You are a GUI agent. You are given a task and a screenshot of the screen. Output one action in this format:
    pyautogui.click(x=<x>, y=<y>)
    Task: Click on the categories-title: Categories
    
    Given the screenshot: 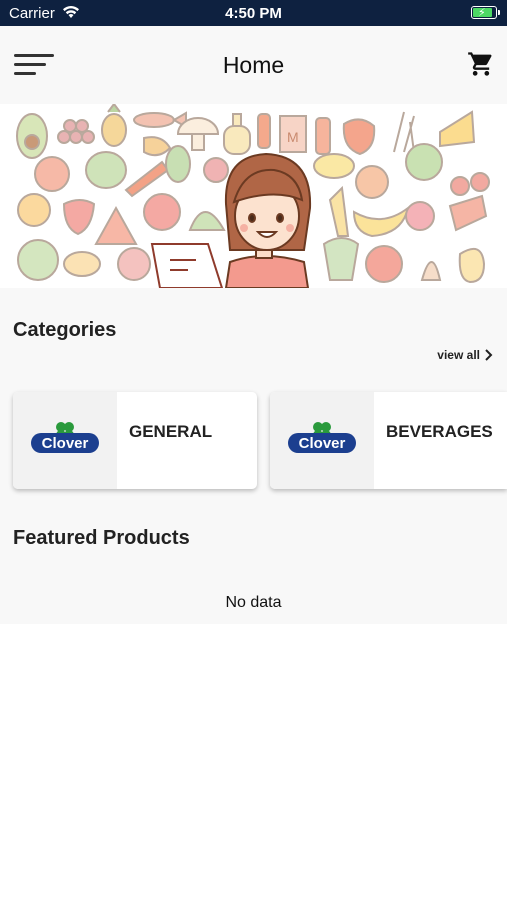 What is the action you would take?
    pyautogui.click(x=65, y=330)
    